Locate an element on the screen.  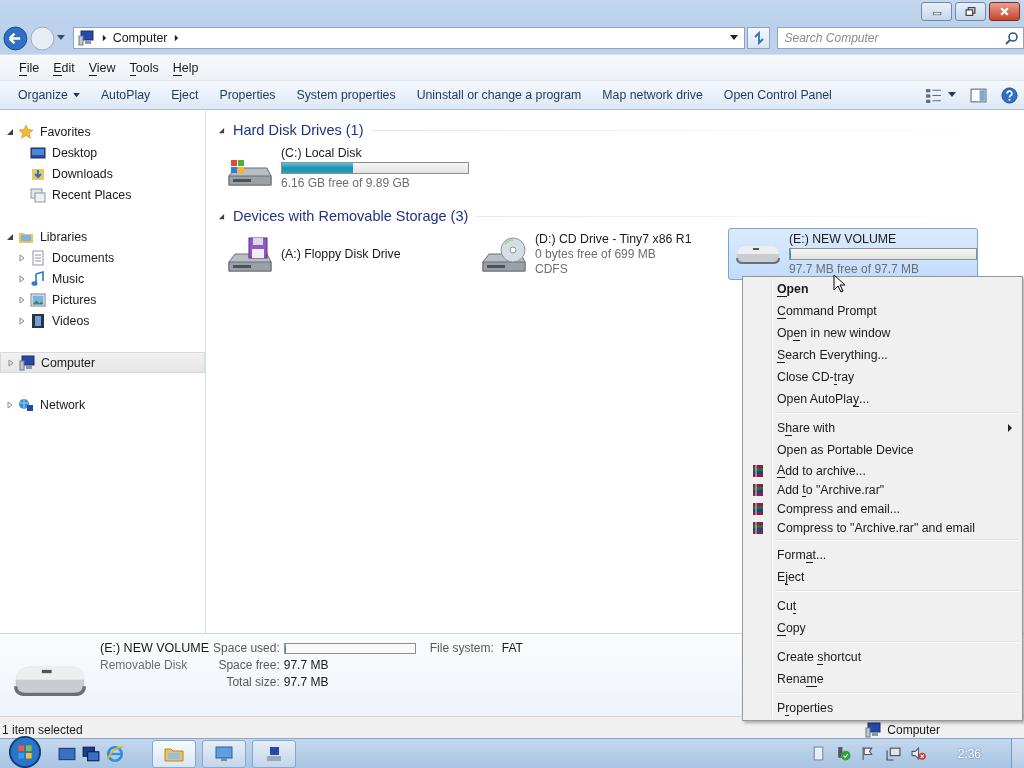
menu-item: Copy is located at coordinates (882, 628).